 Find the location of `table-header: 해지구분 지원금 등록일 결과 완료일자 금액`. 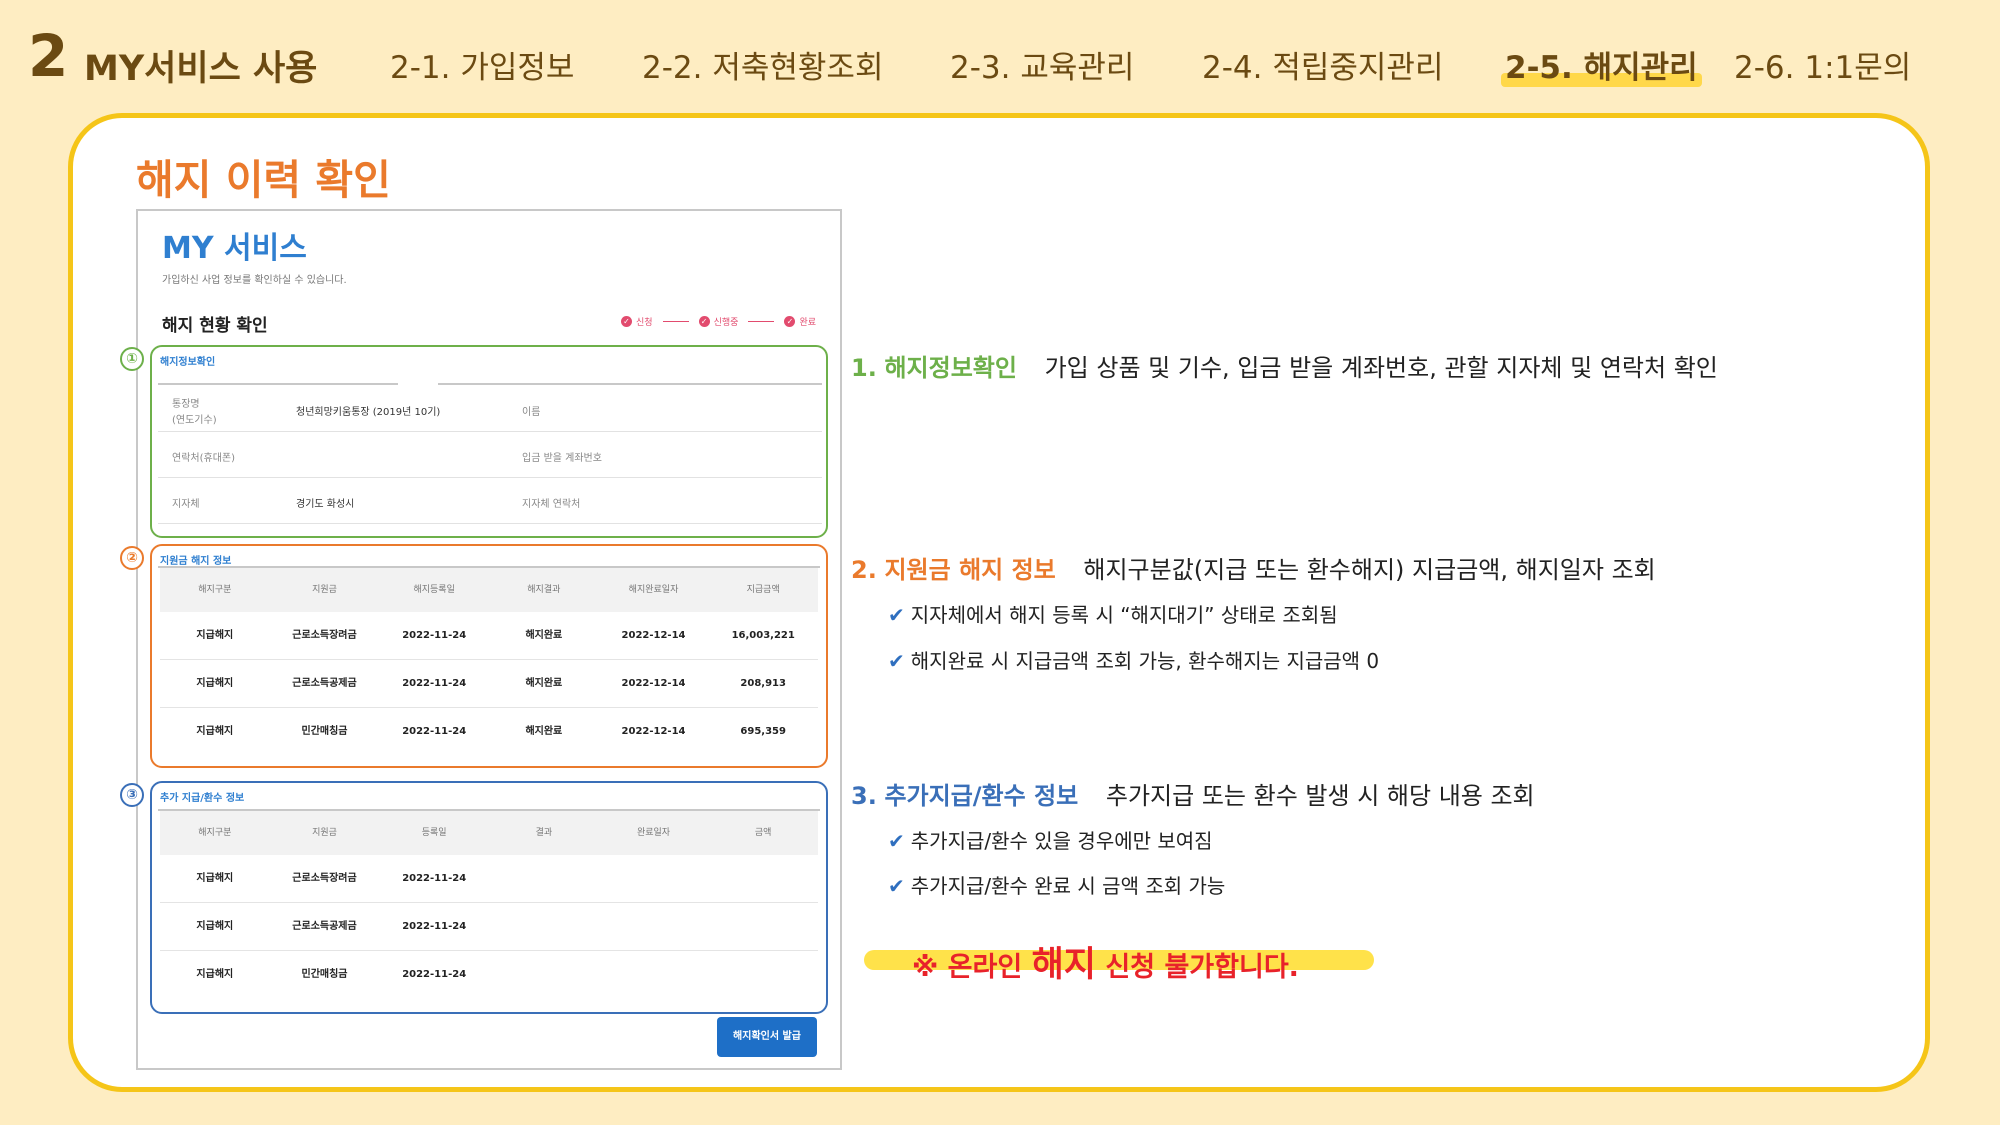

table-header: 해지구분 지원금 등록일 결과 완료일자 금액 is located at coordinates (489, 833).